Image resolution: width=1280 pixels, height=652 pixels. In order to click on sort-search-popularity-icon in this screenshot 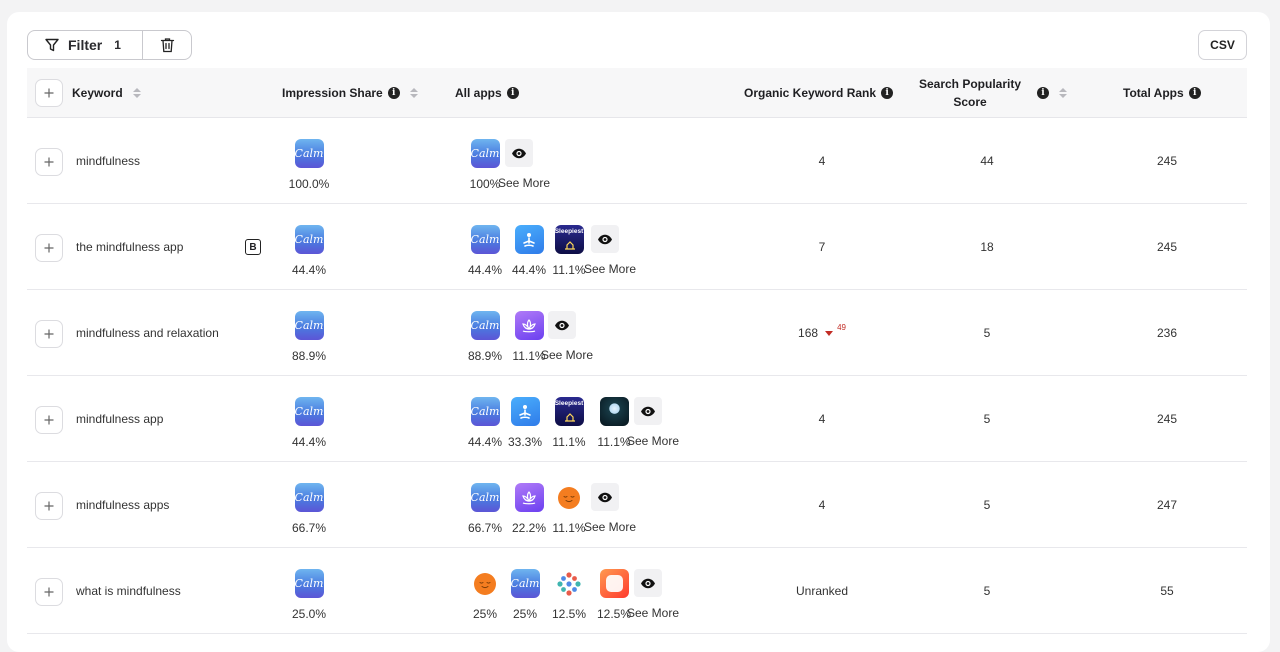, I will do `click(1063, 93)`.